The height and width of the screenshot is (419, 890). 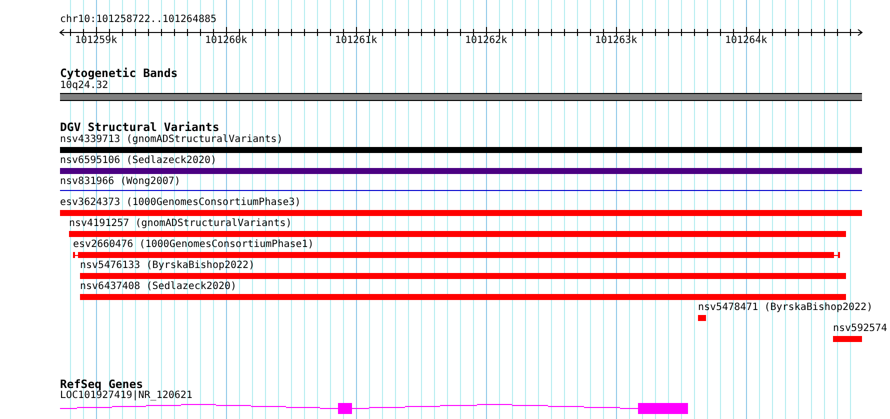 I want to click on track-title: Cytogenetic Bands, so click(x=119, y=74).